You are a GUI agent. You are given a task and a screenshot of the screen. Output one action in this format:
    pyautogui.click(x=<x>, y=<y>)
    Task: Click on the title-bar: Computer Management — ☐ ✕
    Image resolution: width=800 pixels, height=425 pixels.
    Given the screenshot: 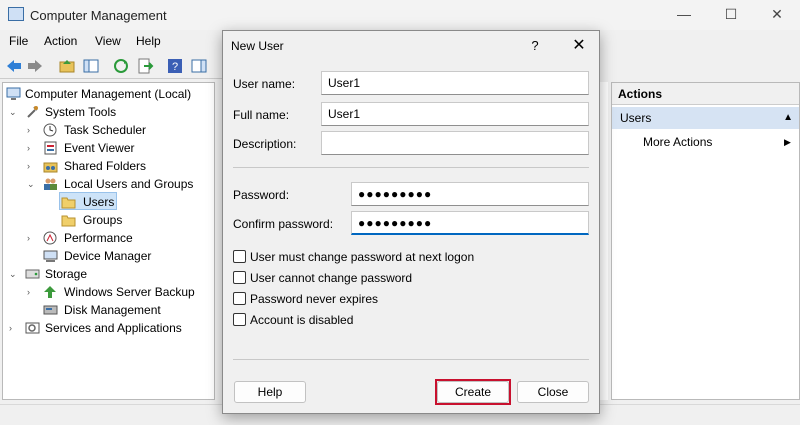 What is the action you would take?
    pyautogui.click(x=400, y=15)
    